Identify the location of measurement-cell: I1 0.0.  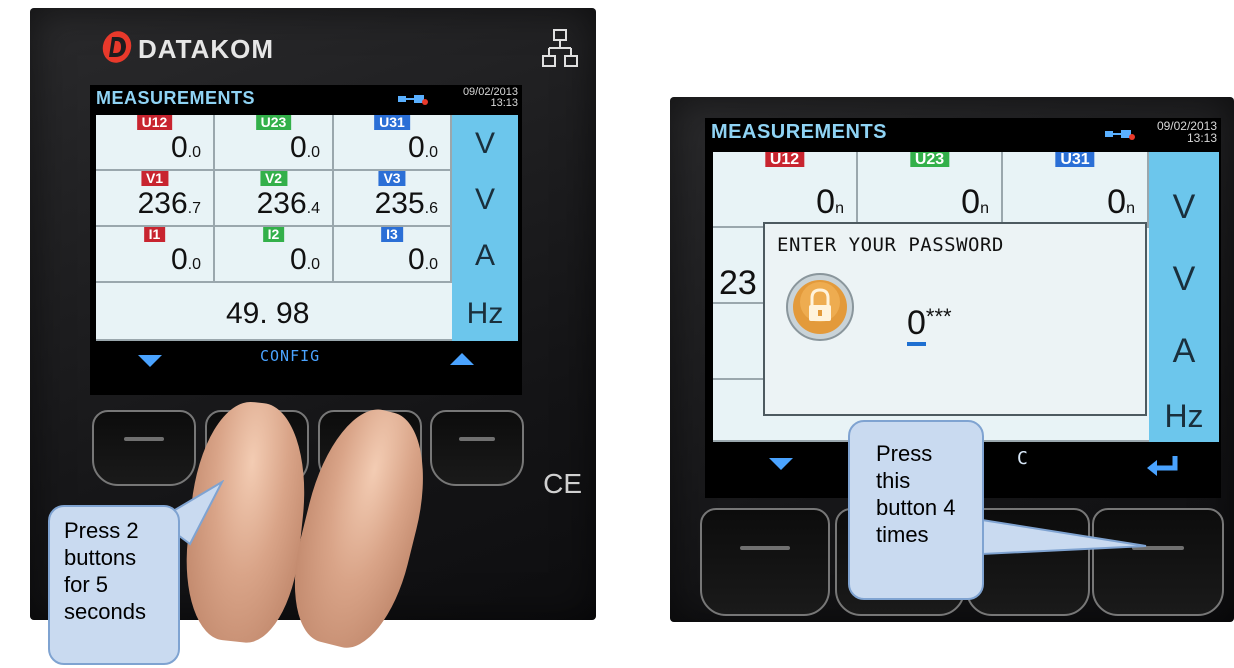
(155, 255).